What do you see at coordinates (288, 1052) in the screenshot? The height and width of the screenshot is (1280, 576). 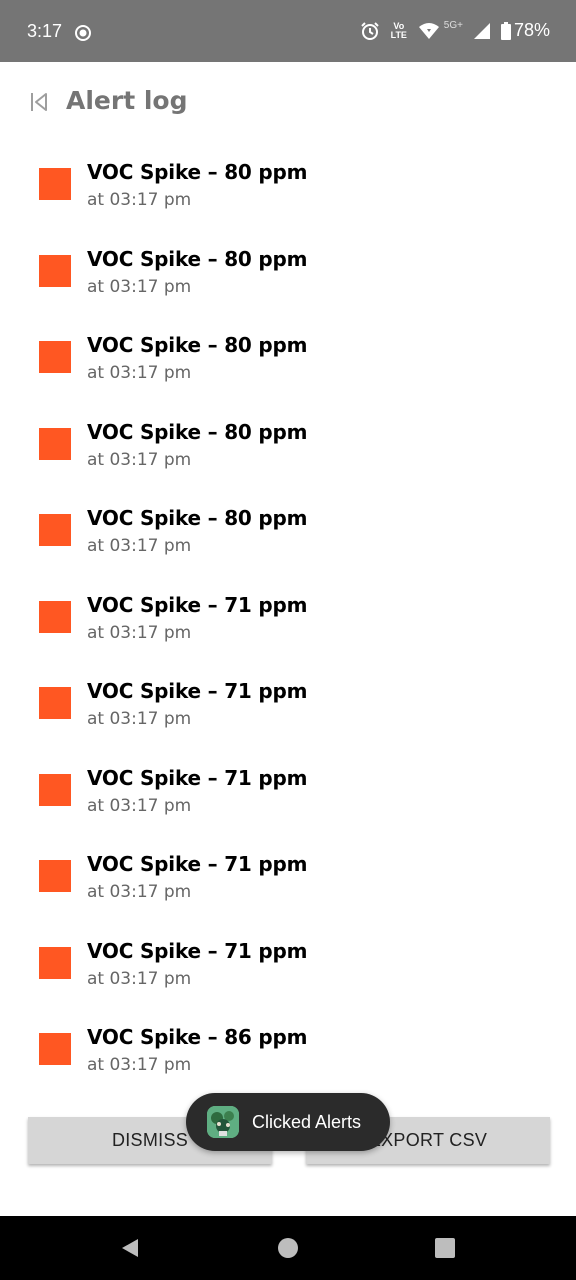 I see `list-item: VOC Spike – 86 ppm at 03:17 pm` at bounding box center [288, 1052].